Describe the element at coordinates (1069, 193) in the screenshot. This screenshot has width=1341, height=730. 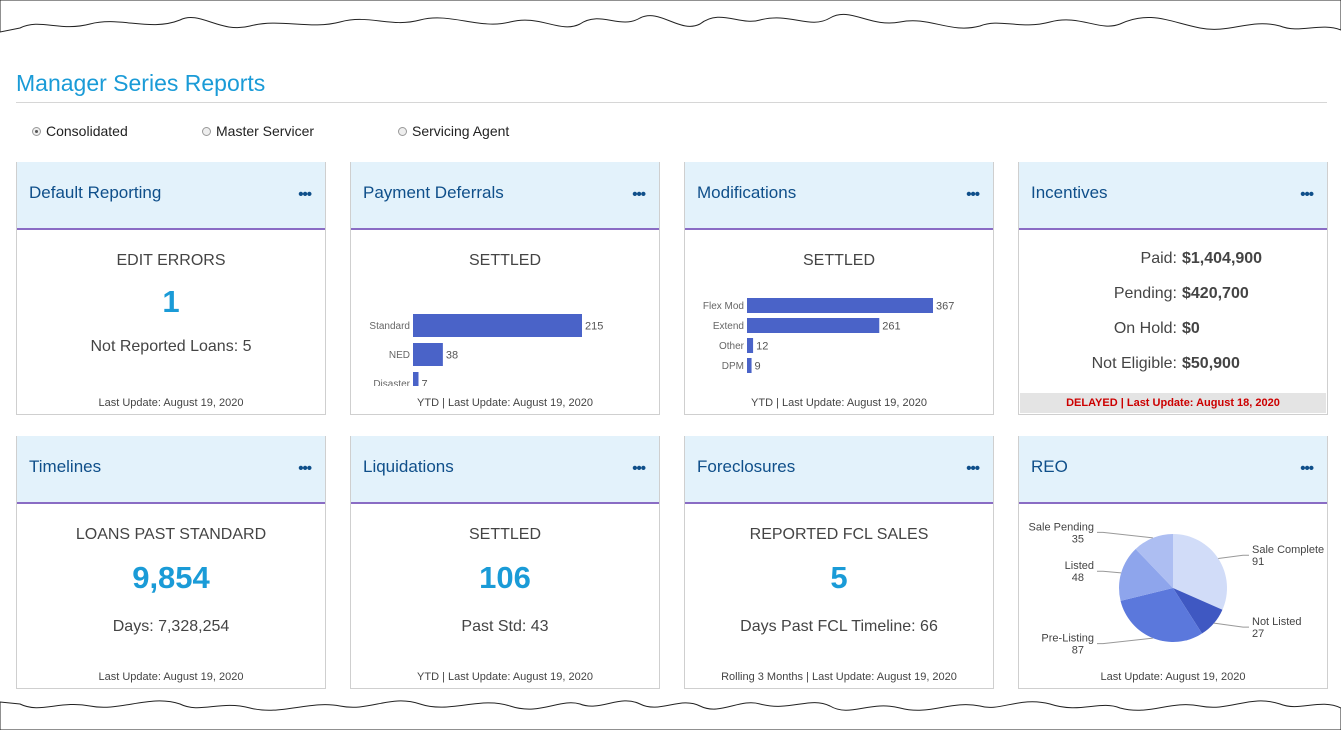
I see `card-title: Incentives` at that location.